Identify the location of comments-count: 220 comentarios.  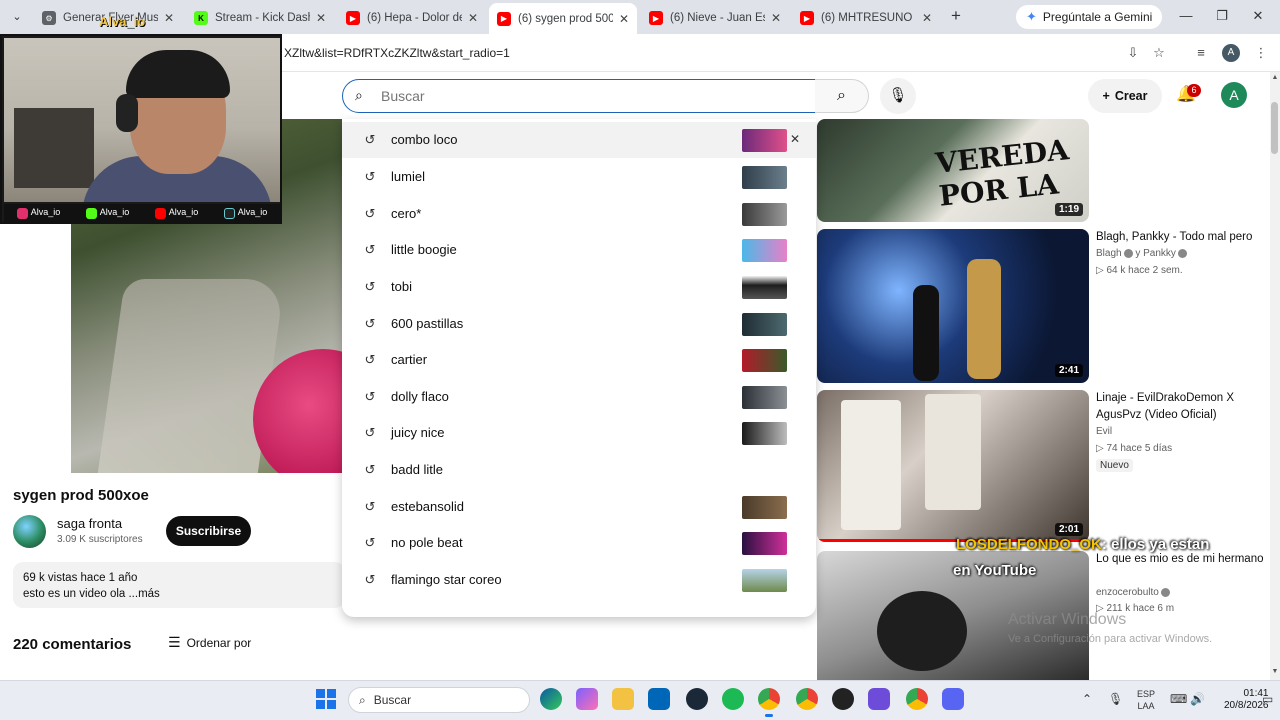
(72, 644).